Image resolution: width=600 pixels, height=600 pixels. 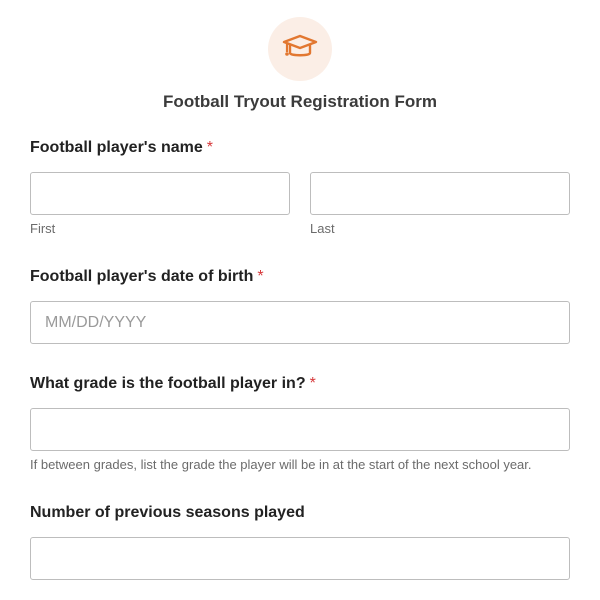 I want to click on seasons-label-text: Number of previous seasons played, so click(x=167, y=512).